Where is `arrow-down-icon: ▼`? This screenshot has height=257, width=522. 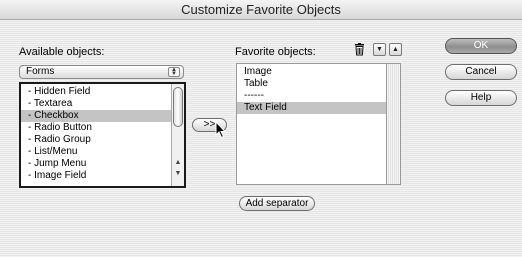
arrow-down-icon: ▼ is located at coordinates (379, 49).